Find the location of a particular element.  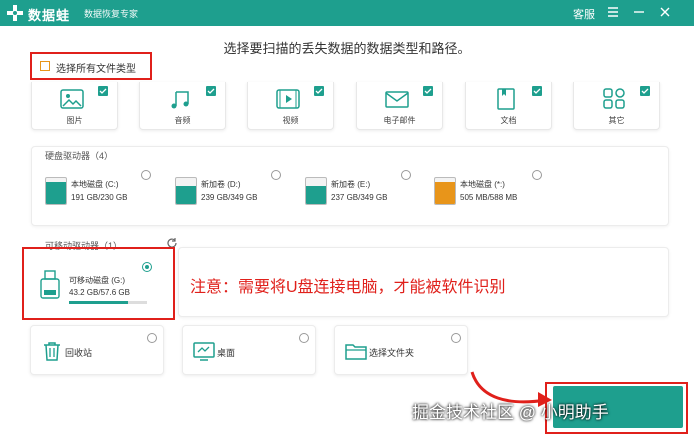

title-bar: 数据蛙 数据恢复专家 客服 is located at coordinates (347, 13).